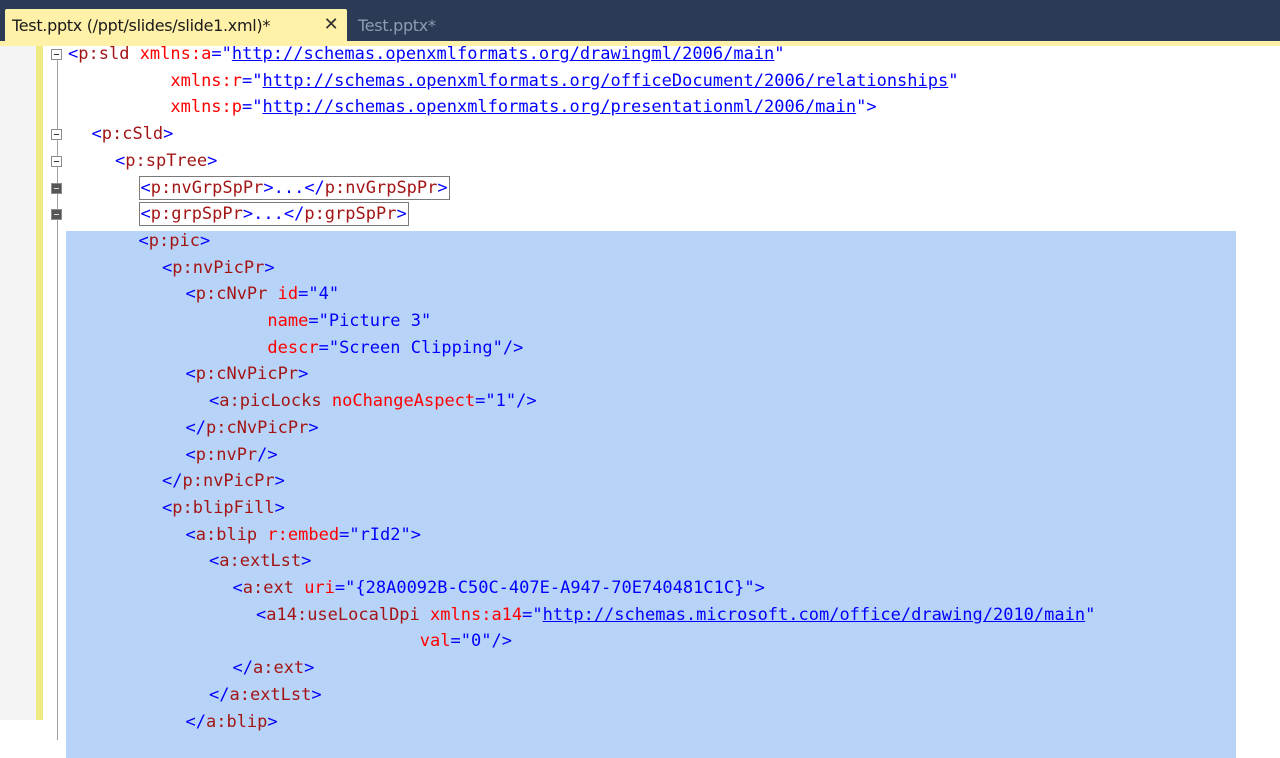  I want to click on collapsed-region: <p:grpSpPr>...</p:grpSpPr>, so click(273, 214).